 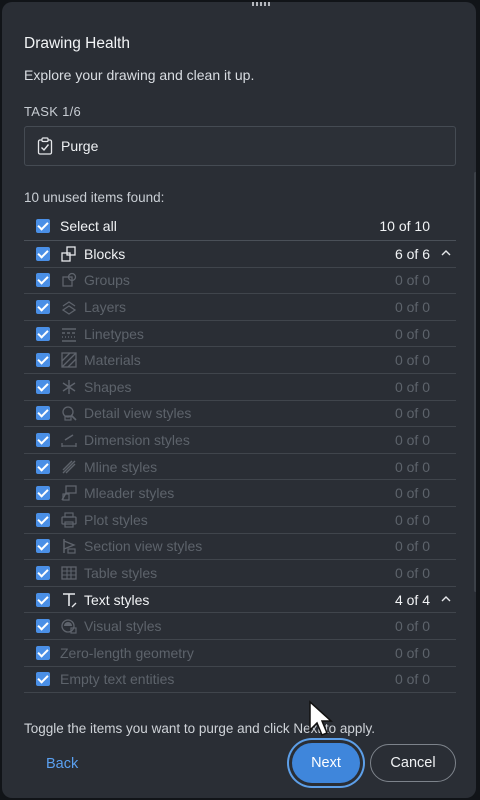 What do you see at coordinates (240, 334) in the screenshot?
I see `purge-item-row: Linetypes 0 of 0` at bounding box center [240, 334].